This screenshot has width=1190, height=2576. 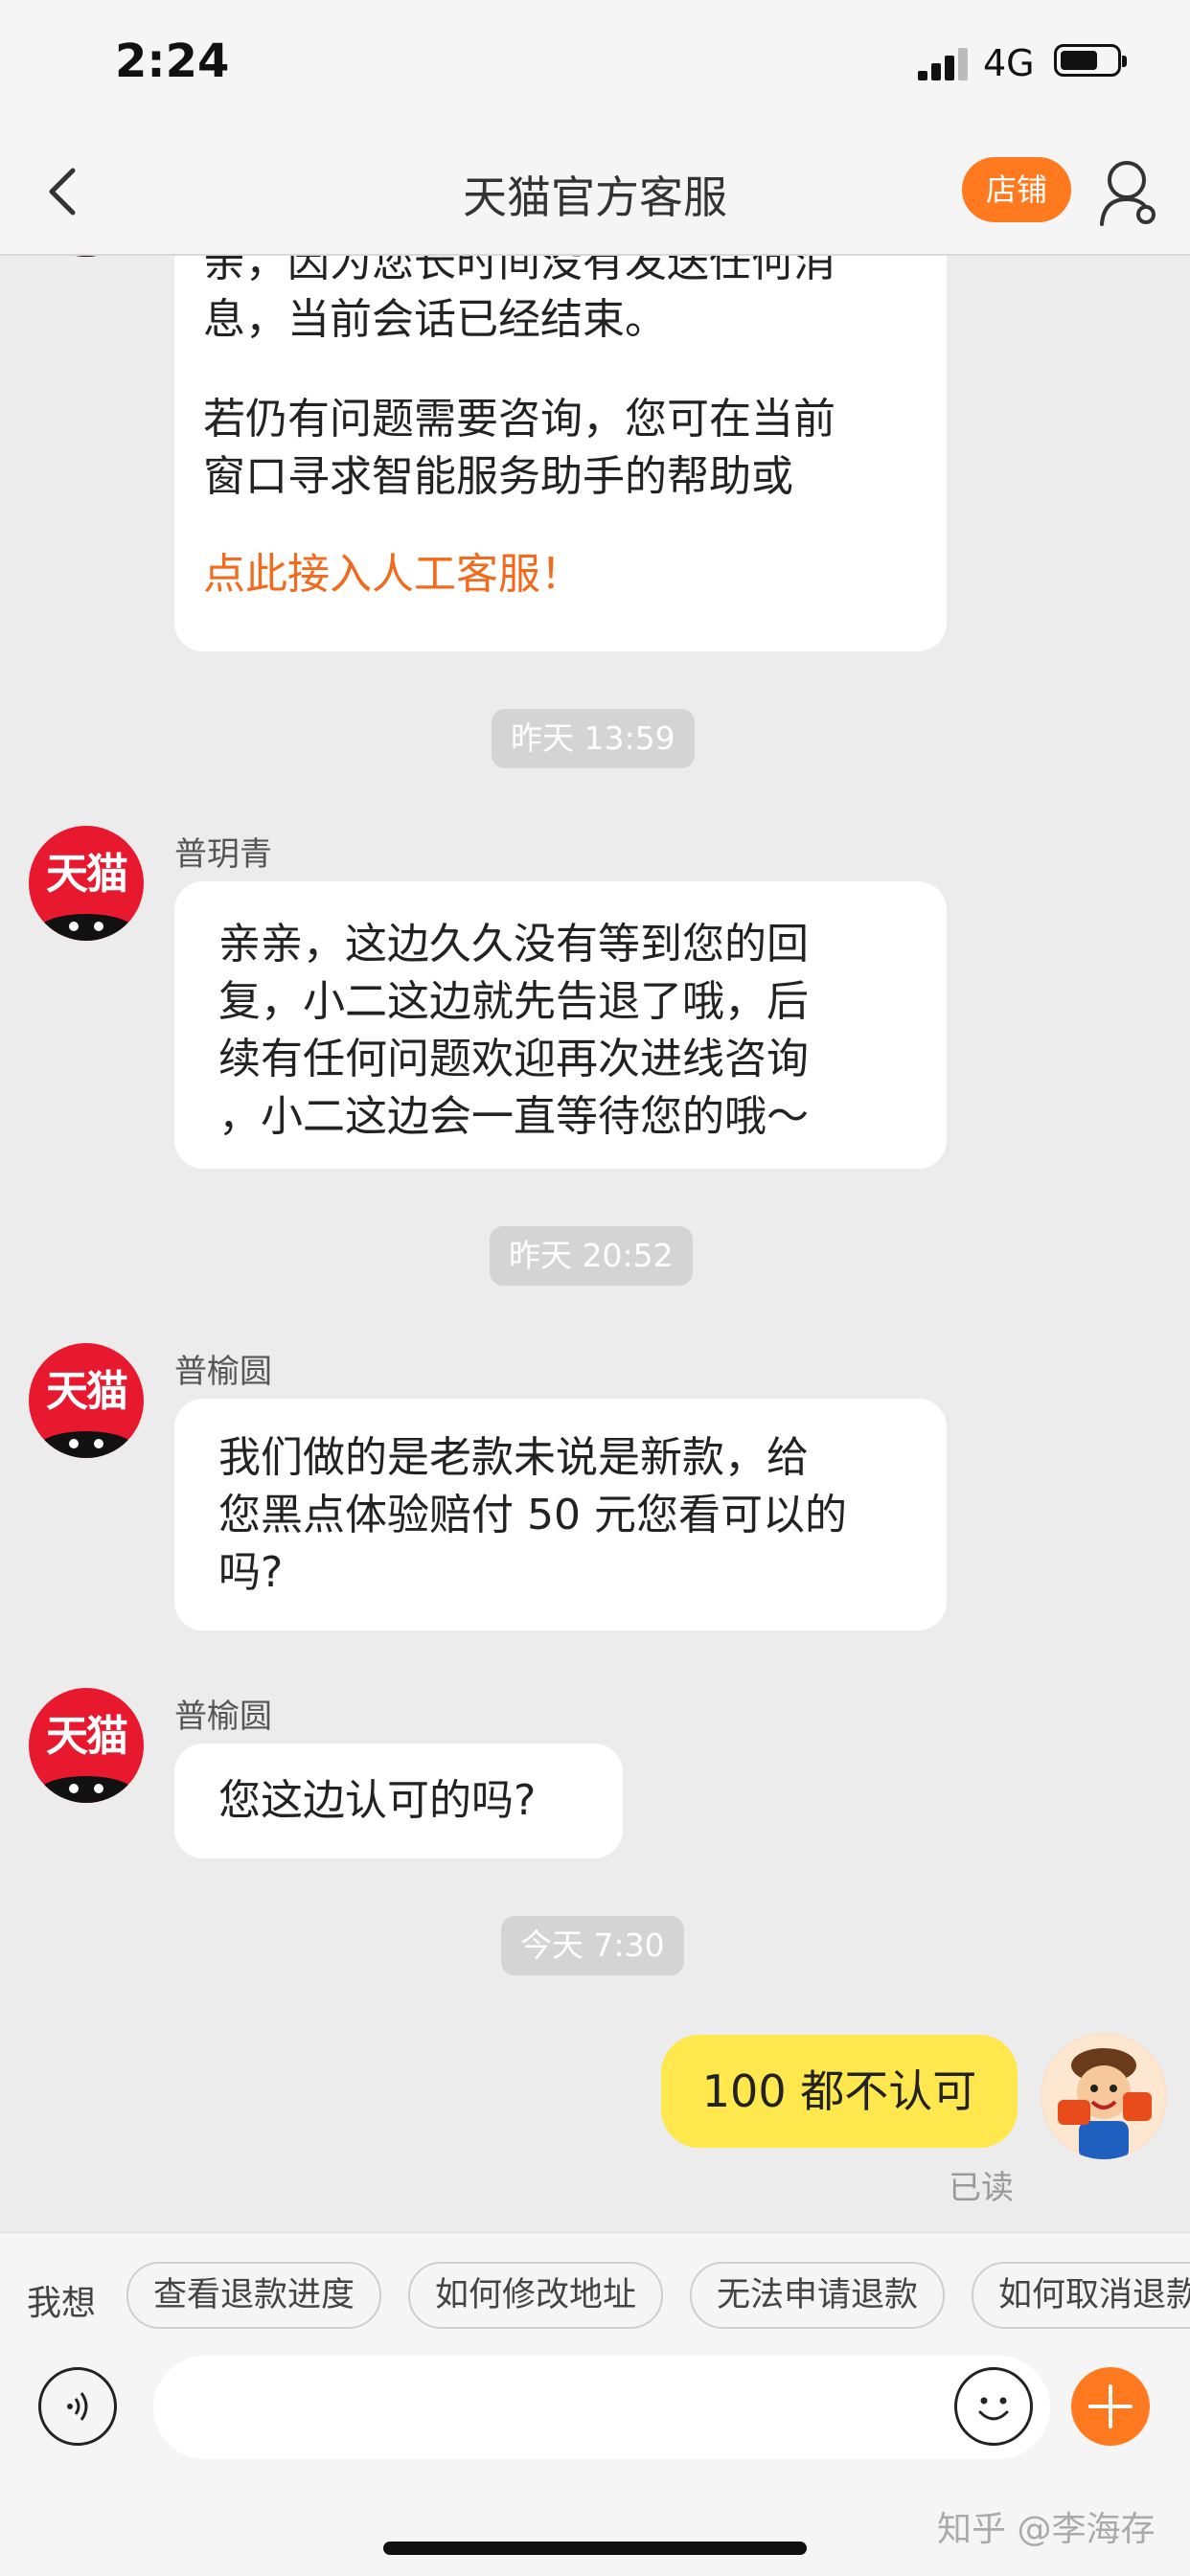 I want to click on voice-input-button, so click(x=78, y=2406).